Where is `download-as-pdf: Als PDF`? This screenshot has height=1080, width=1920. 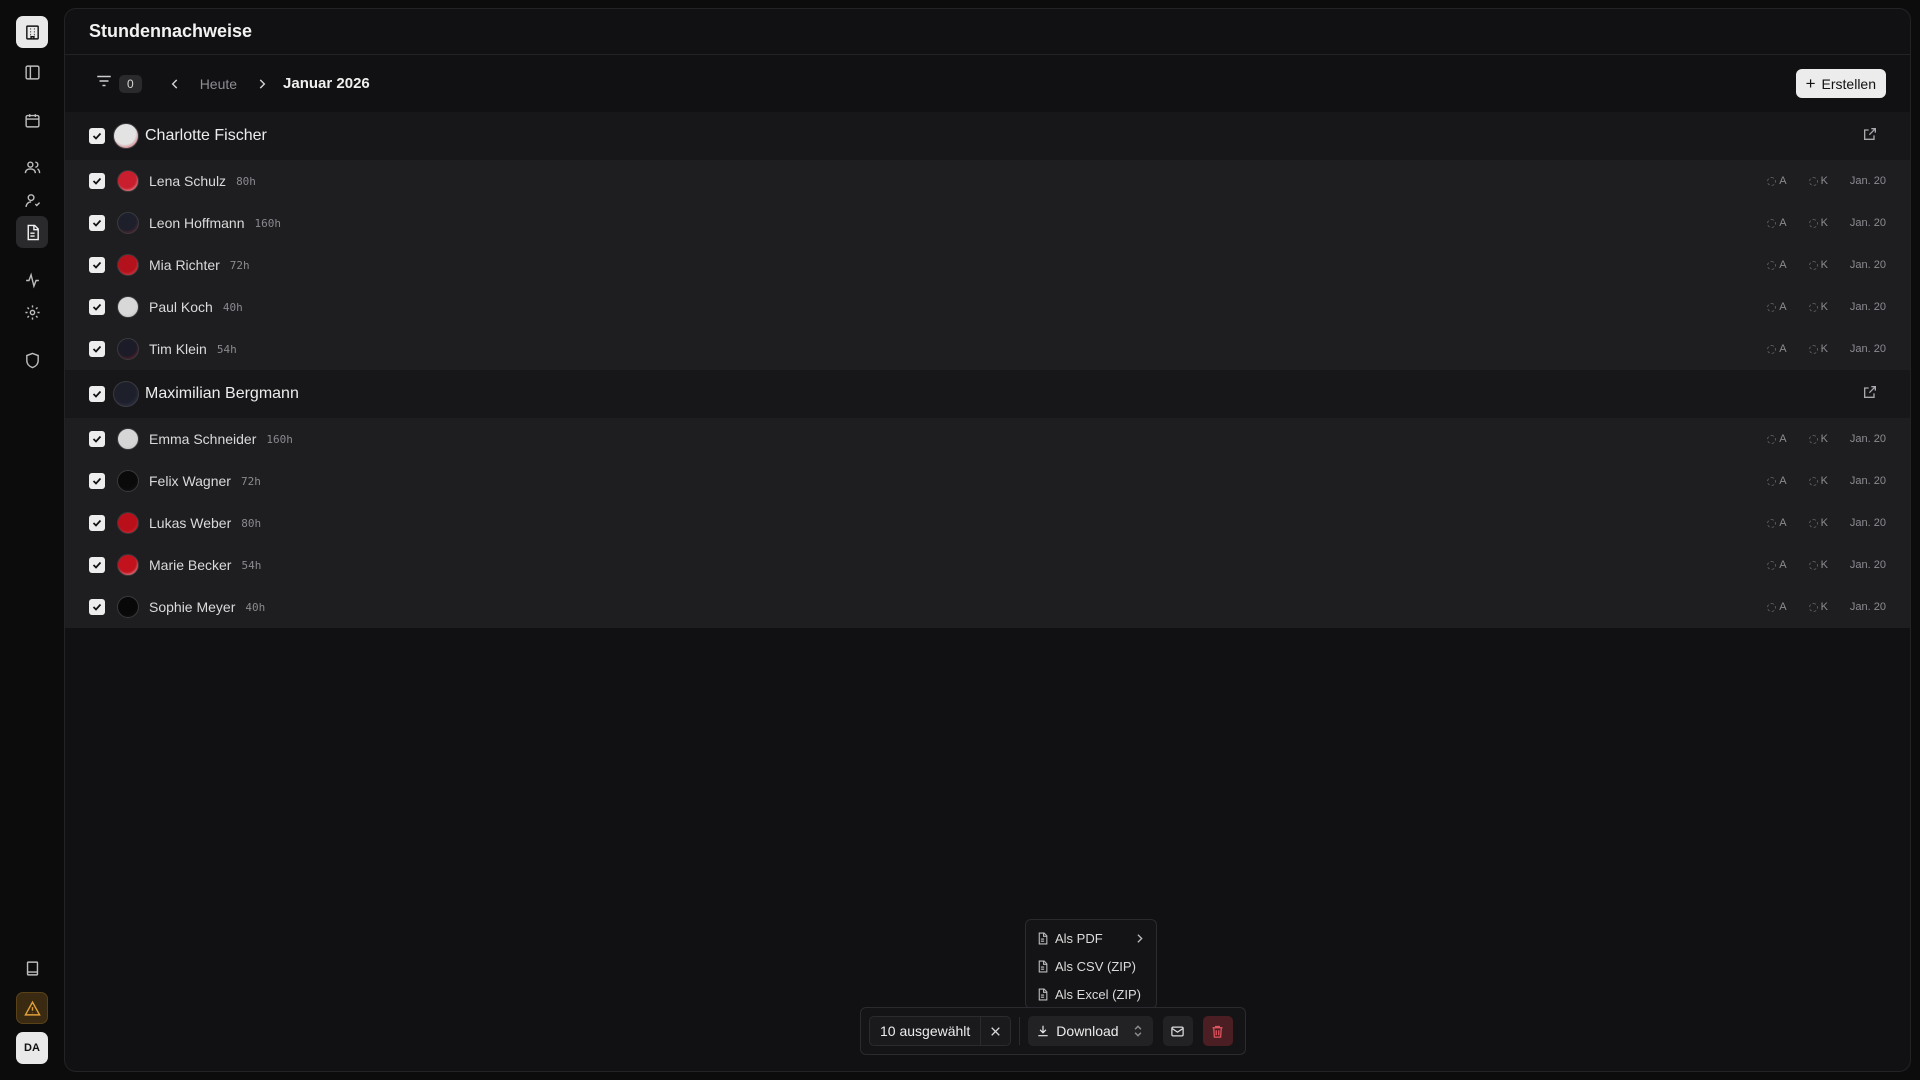
download-as-pdf: Als PDF is located at coordinates (1091, 938).